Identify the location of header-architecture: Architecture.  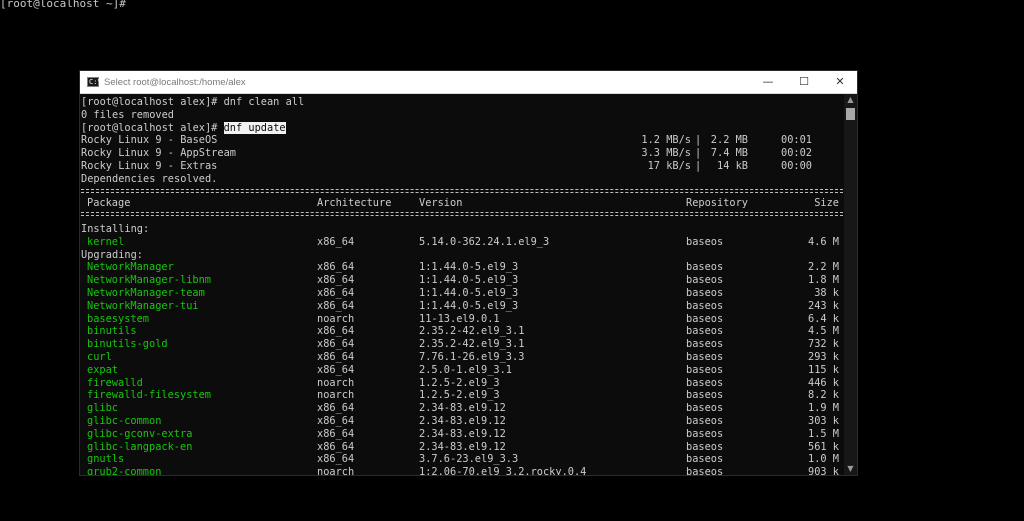
(354, 203).